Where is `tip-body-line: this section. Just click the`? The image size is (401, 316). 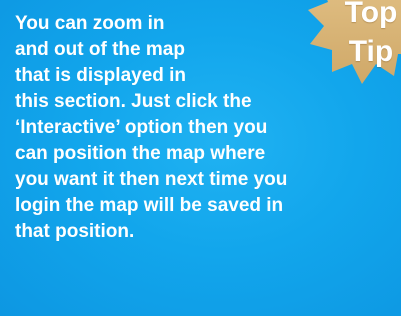
tip-body-line: this section. Just click the is located at coordinates (133, 101).